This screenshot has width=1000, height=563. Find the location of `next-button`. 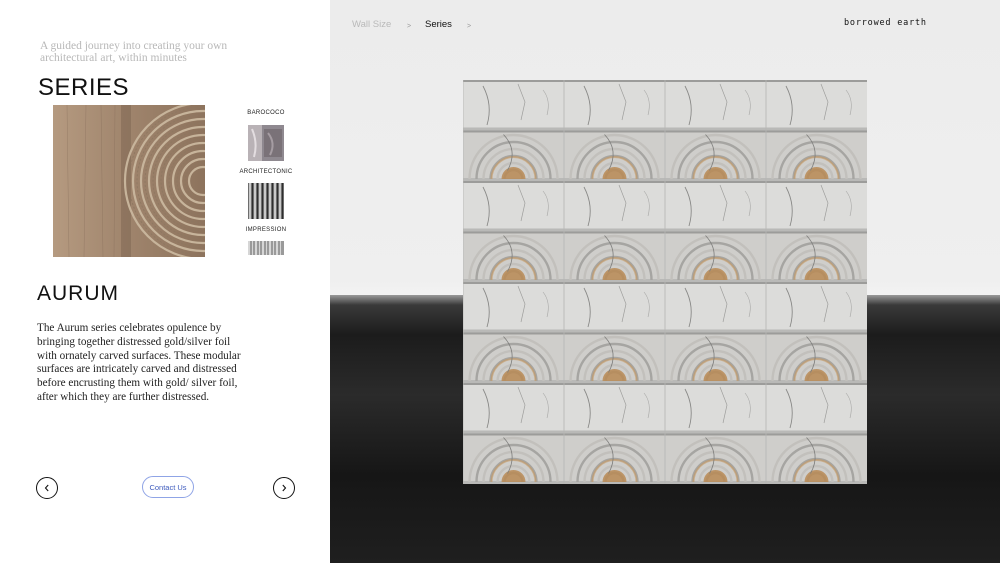

next-button is located at coordinates (284, 488).